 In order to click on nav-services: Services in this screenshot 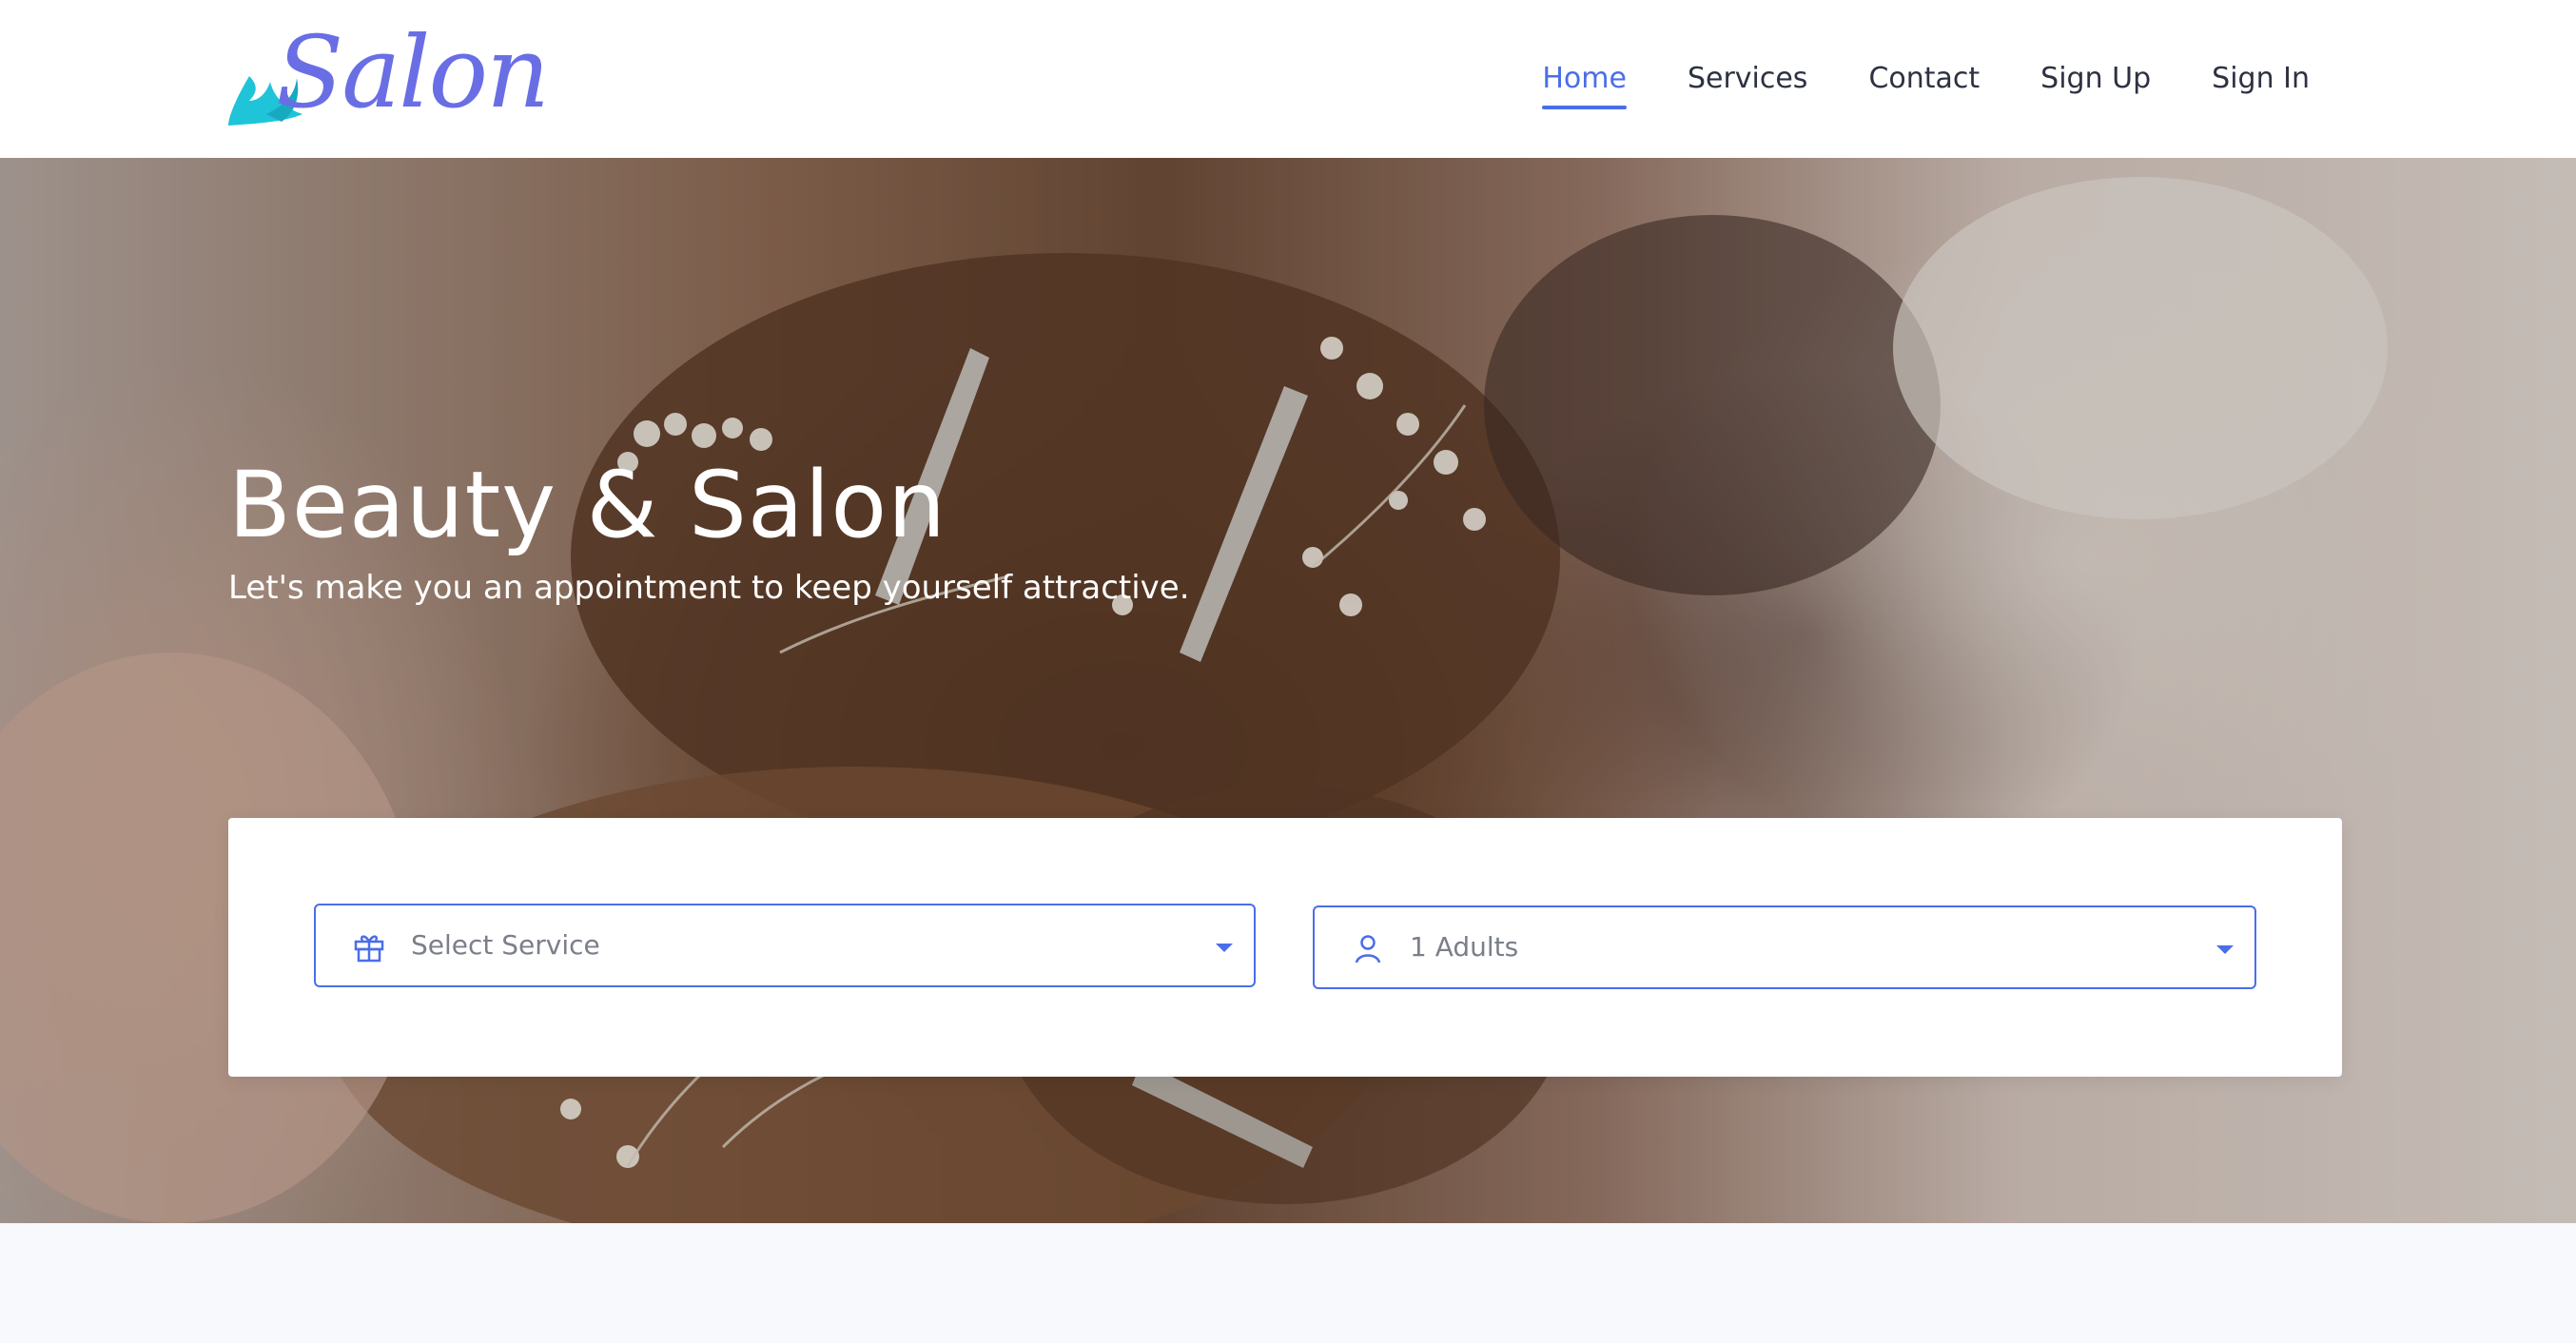, I will do `click(1748, 79)`.